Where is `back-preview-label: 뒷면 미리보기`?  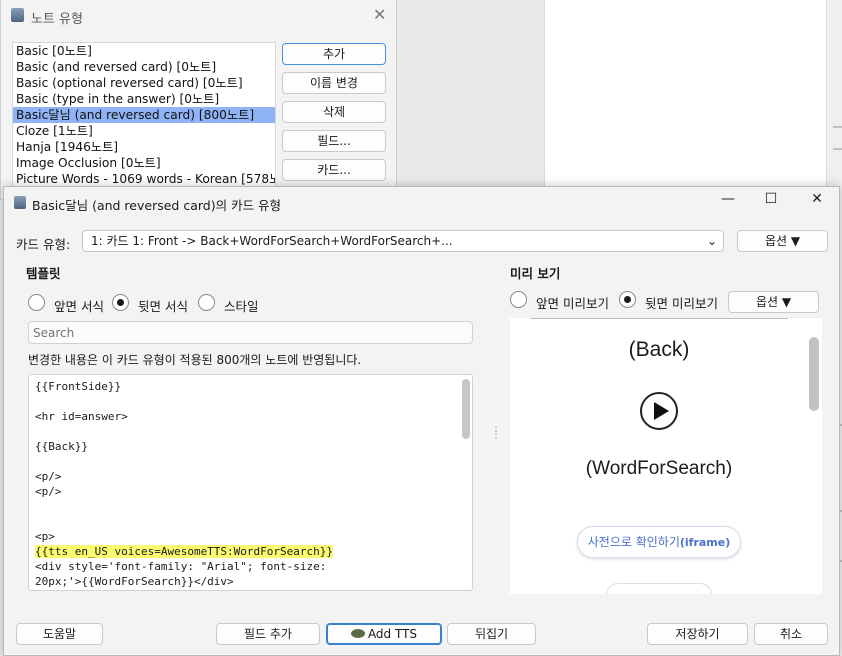
back-preview-label: 뒷면 미리보기 is located at coordinates (681, 303).